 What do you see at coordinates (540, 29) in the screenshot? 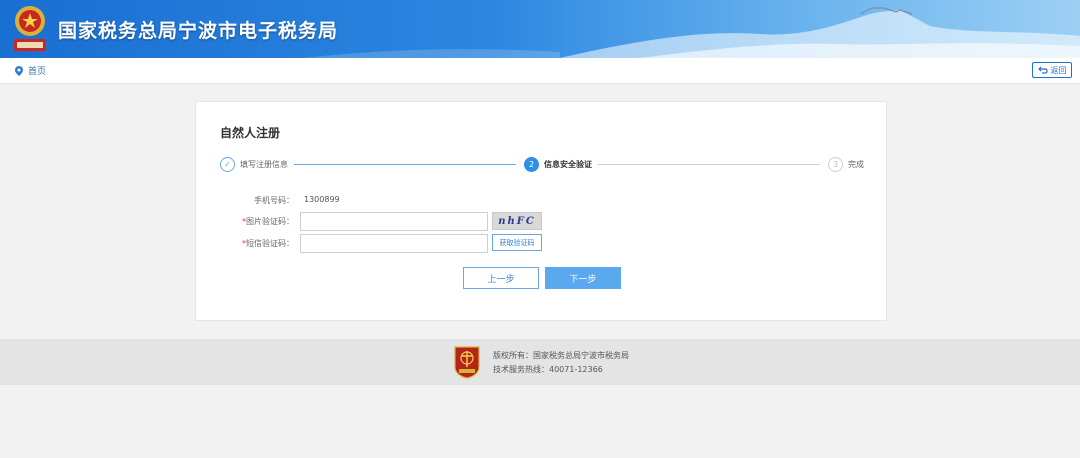
I see `site-header: 国家税务总局宁波市电子税务局` at bounding box center [540, 29].